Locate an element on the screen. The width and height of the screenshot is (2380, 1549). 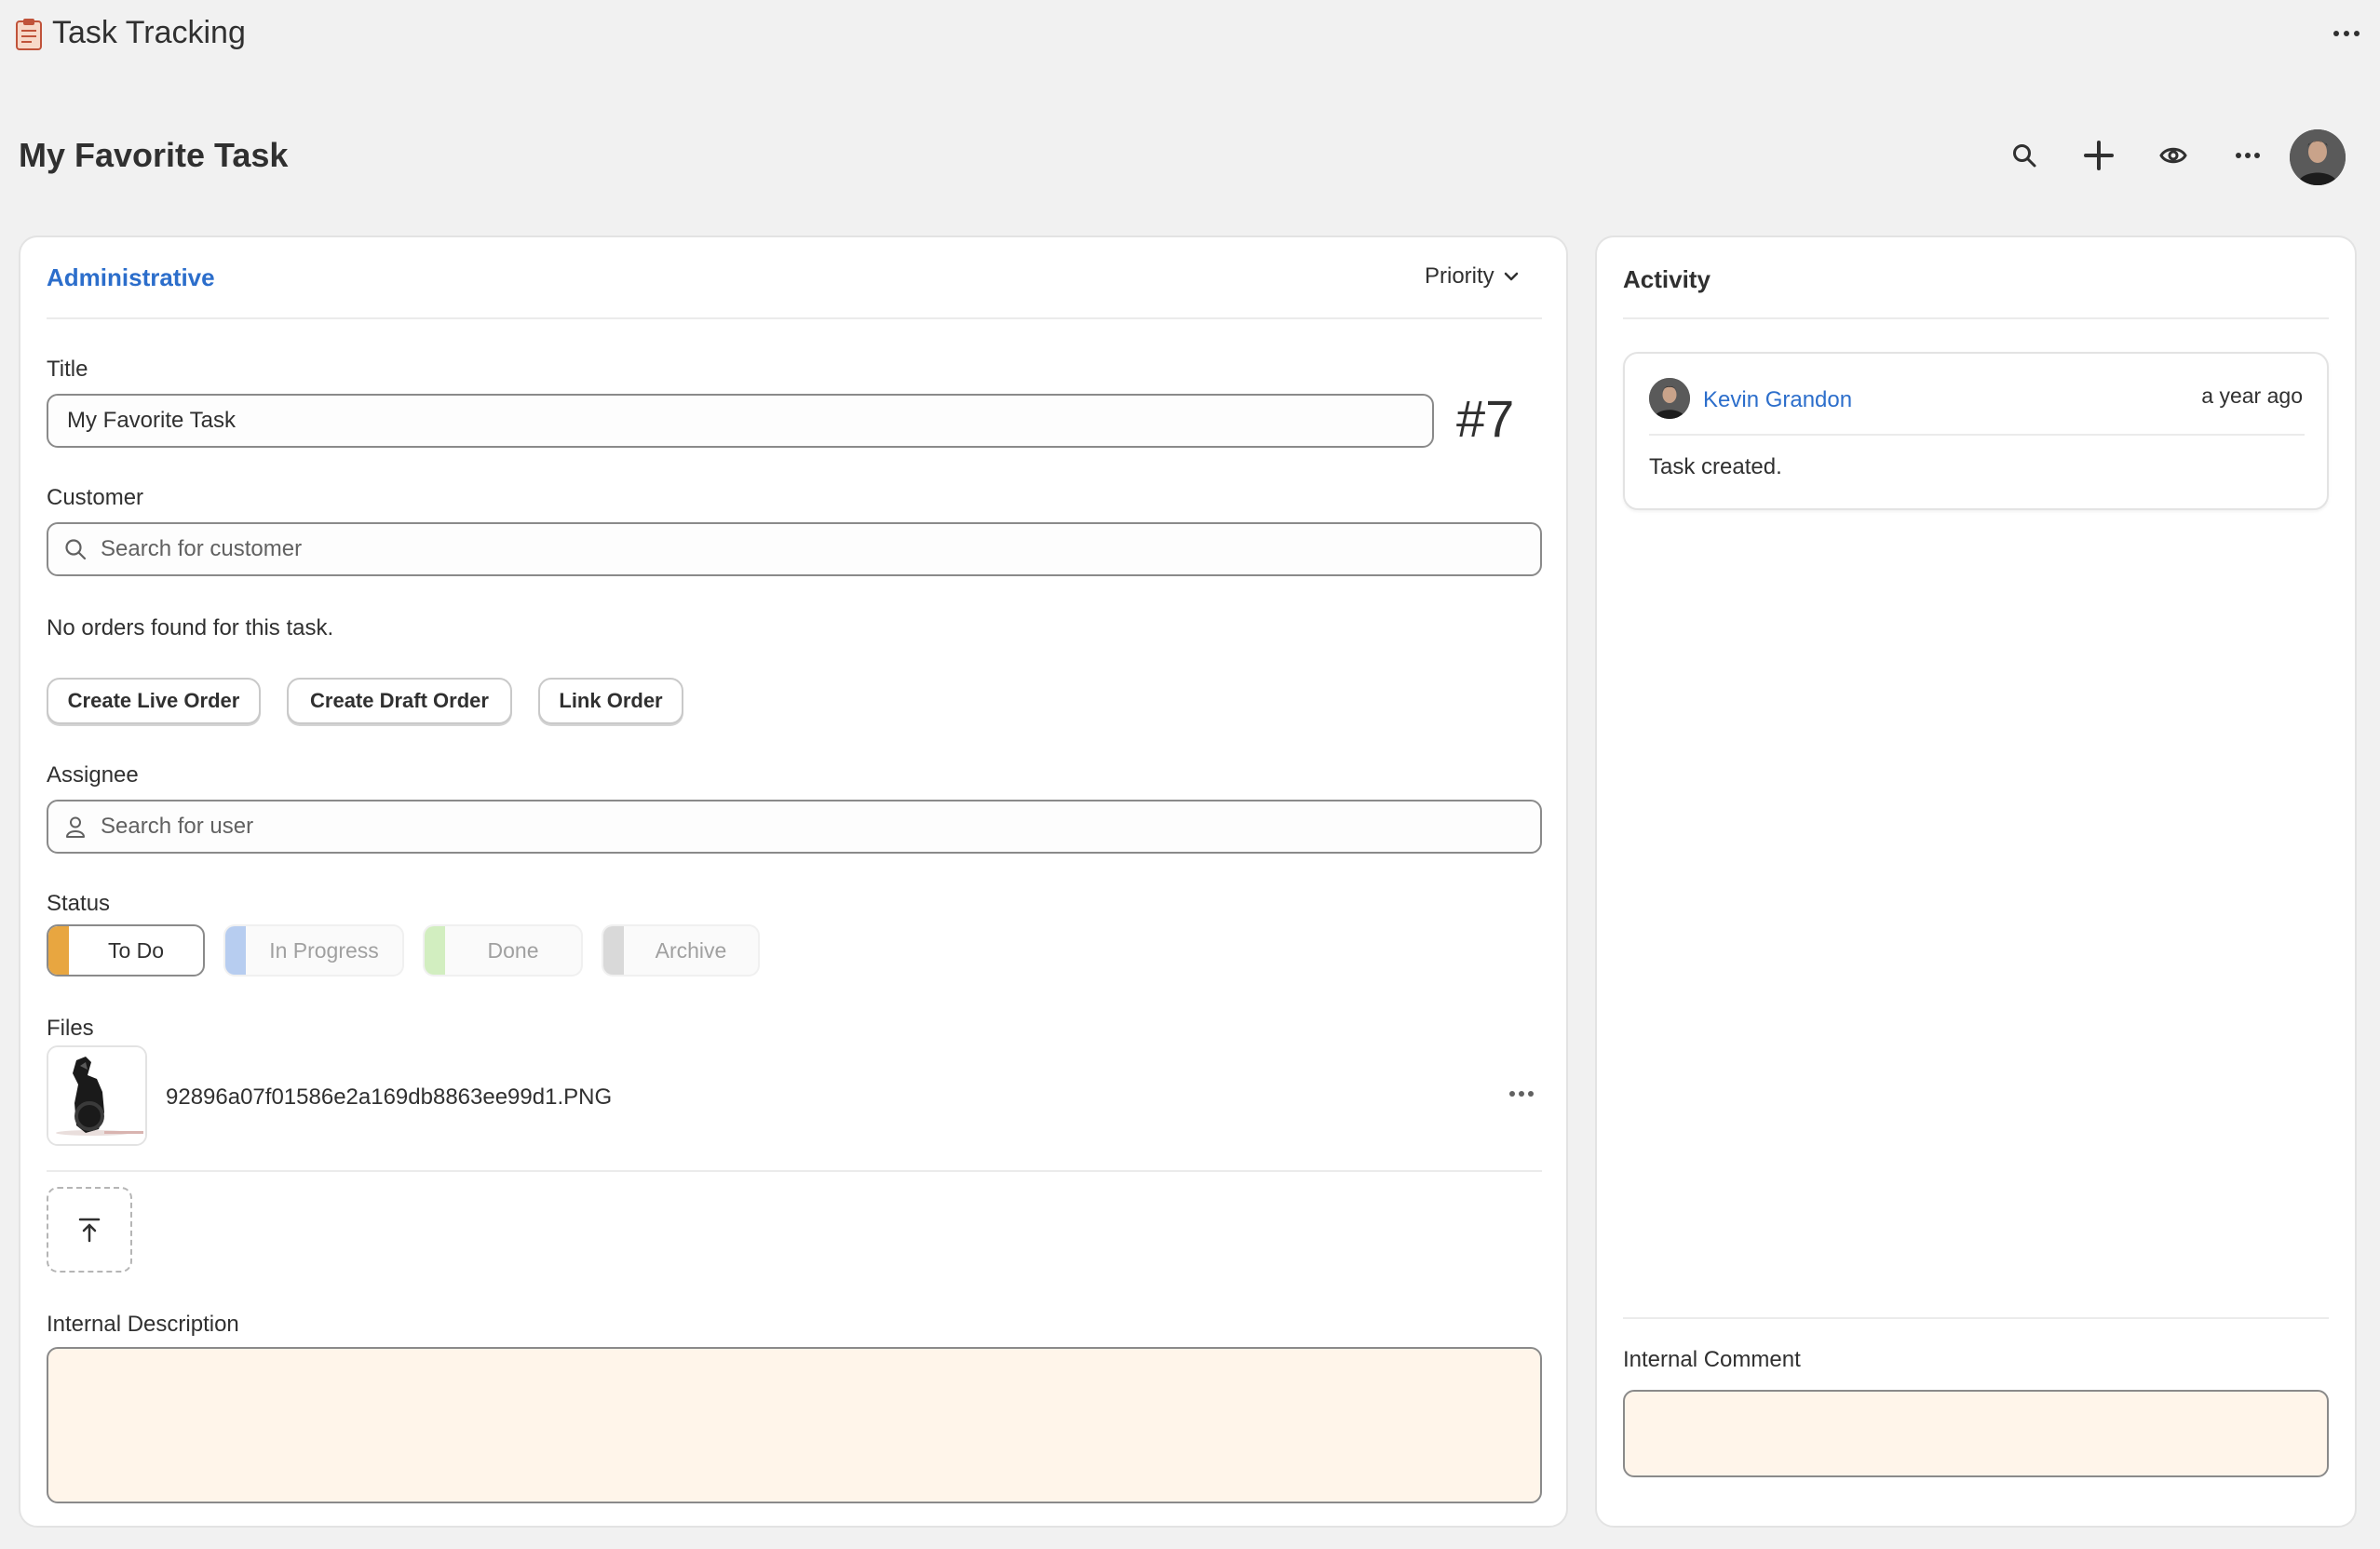
watch-button is located at coordinates (2173, 155).